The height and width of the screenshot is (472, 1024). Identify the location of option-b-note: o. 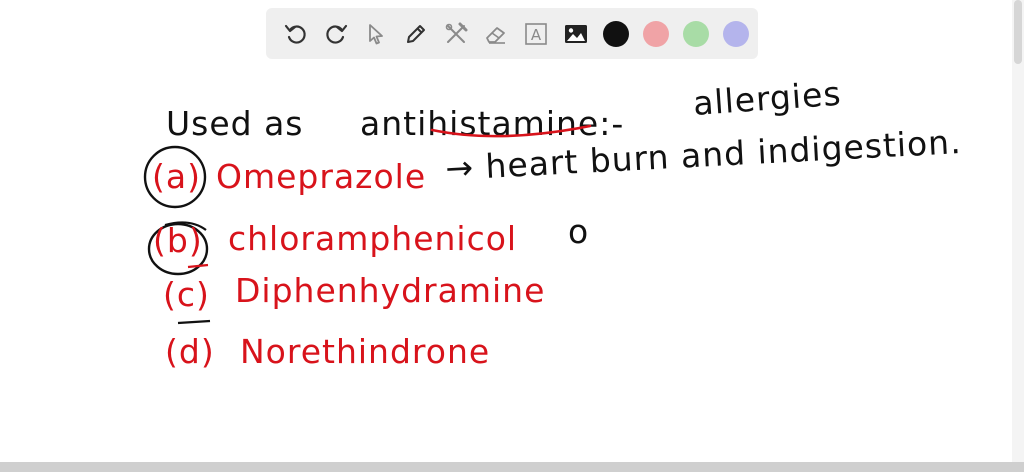
(578, 231).